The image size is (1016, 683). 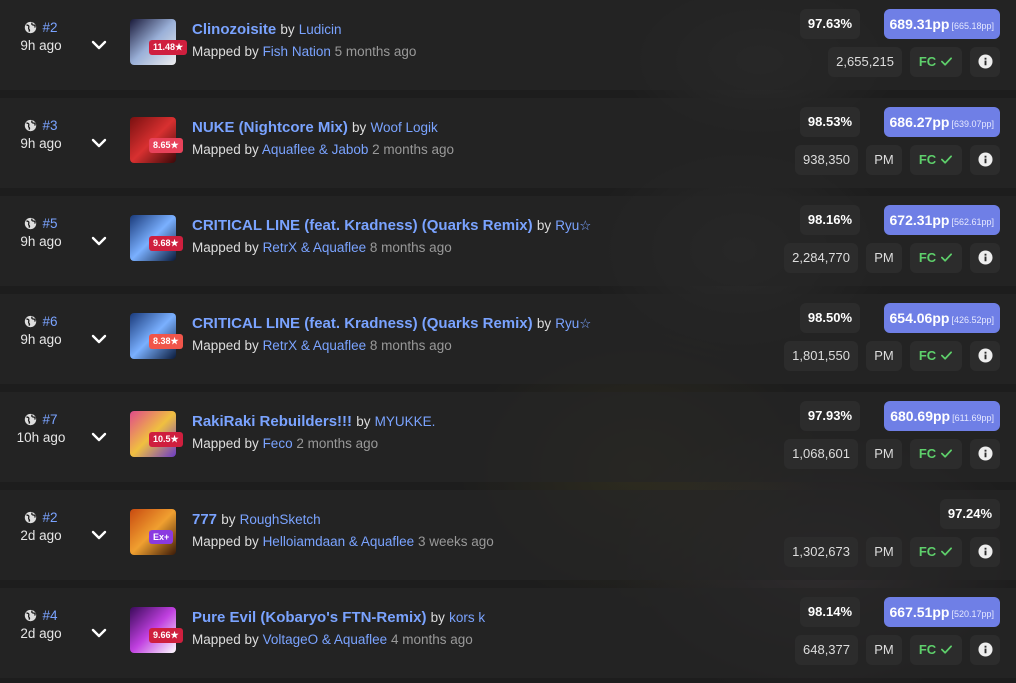 I want to click on song-artist: kors k, so click(x=467, y=617).